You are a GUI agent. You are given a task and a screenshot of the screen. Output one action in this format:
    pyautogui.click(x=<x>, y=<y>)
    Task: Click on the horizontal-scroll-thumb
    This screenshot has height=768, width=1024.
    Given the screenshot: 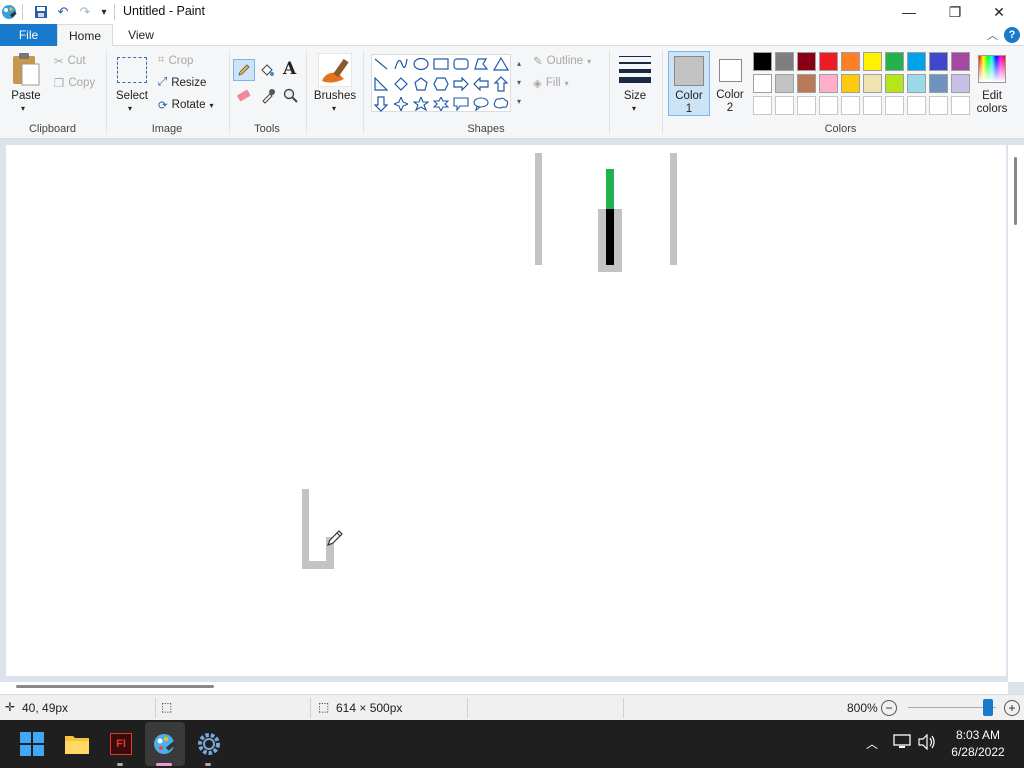 What is the action you would take?
    pyautogui.click(x=115, y=686)
    